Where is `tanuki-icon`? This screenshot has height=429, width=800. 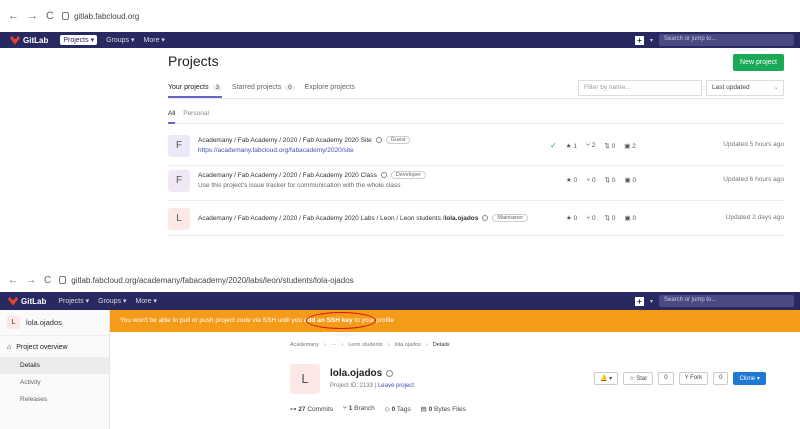 tanuki-icon is located at coordinates (15, 40).